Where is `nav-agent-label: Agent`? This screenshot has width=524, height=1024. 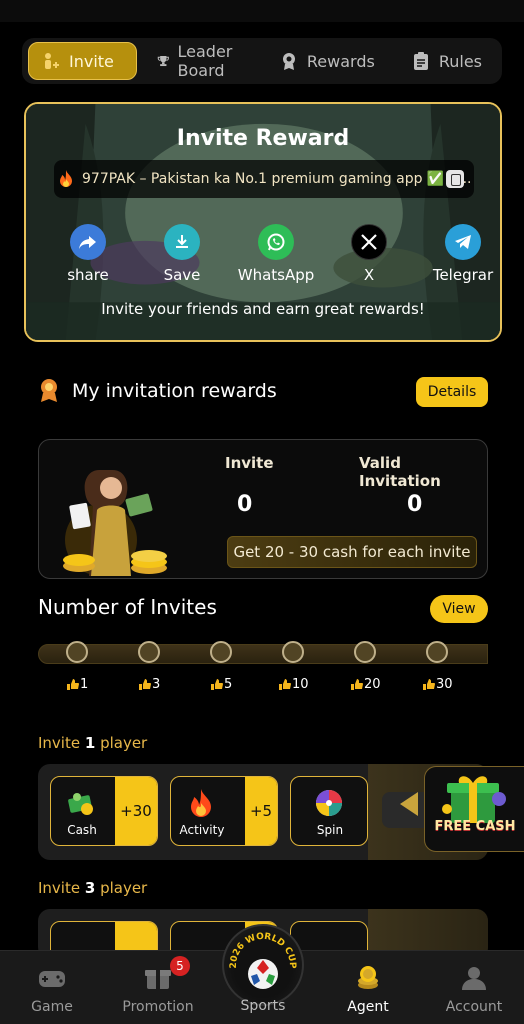
nav-agent-label: Agent is located at coordinates (368, 1007).